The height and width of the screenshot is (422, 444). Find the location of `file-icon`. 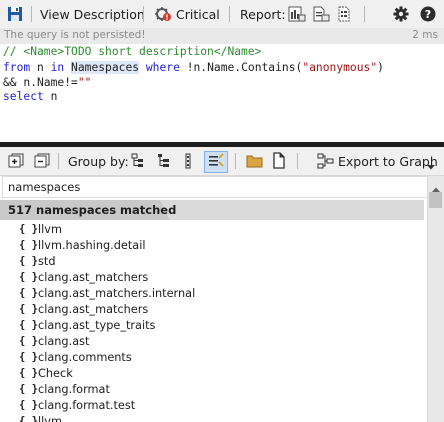

file-icon is located at coordinates (279, 162).